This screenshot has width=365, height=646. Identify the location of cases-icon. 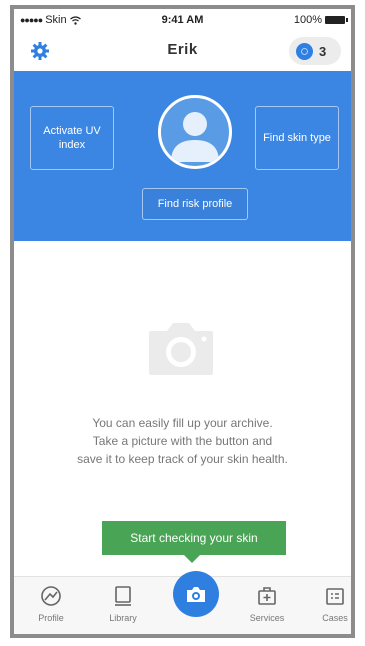
(335, 596).